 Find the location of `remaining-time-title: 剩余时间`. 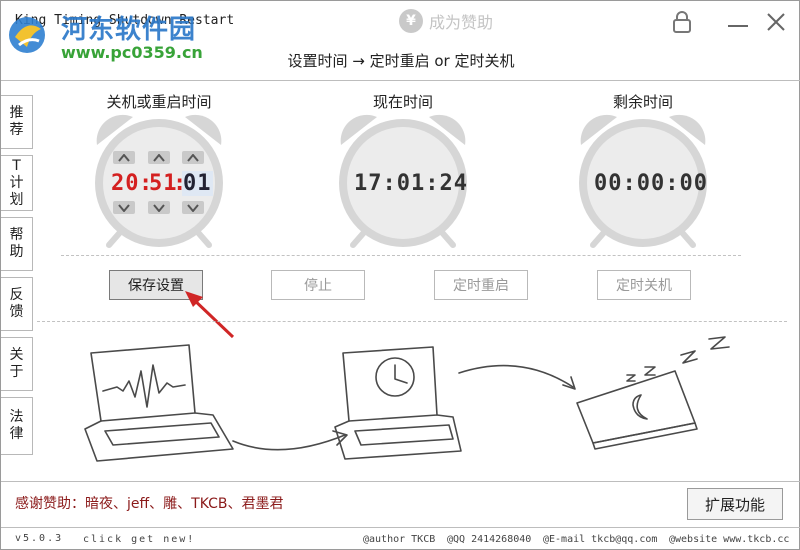

remaining-time-title: 剩余时间 is located at coordinates (642, 102).